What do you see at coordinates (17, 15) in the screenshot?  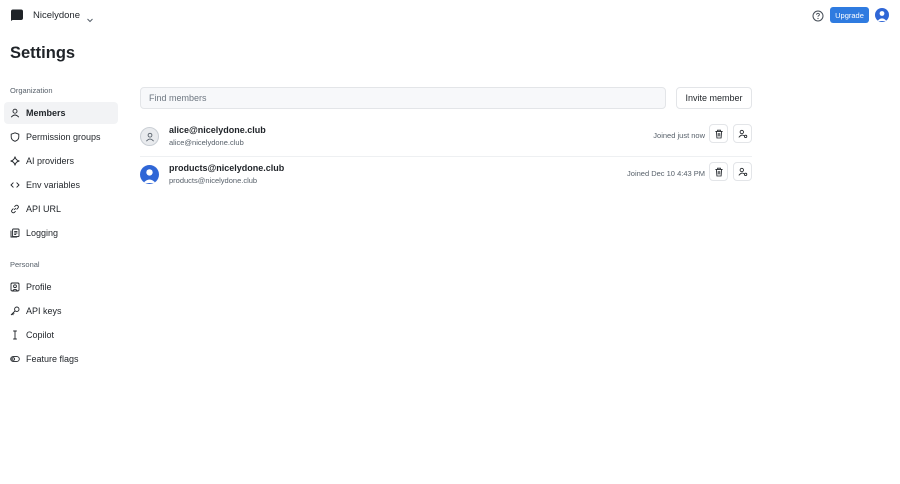 I see `chat-bubble-logo-icon` at bounding box center [17, 15].